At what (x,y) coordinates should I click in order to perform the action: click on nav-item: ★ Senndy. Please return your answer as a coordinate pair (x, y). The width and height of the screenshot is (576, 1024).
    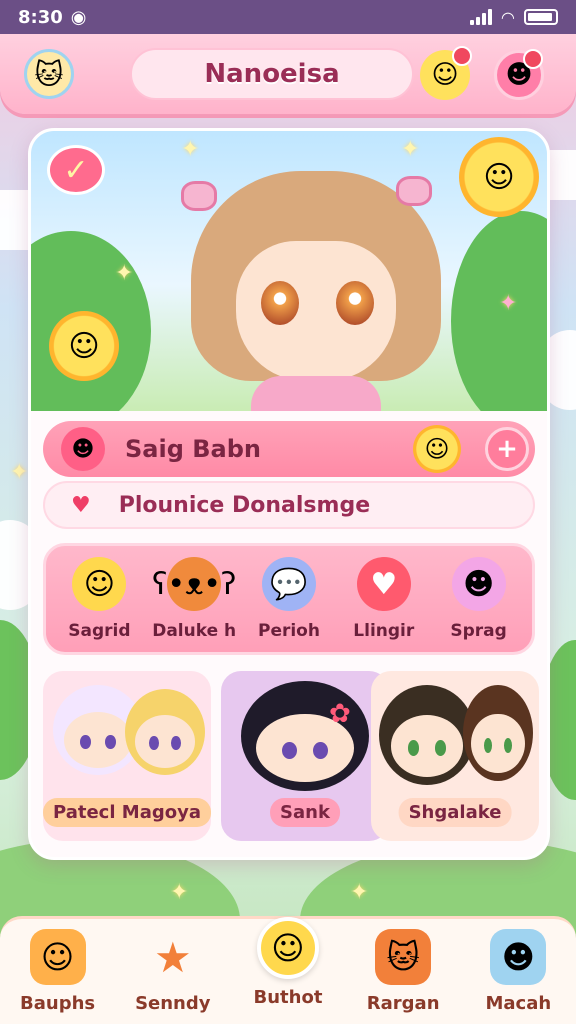
    Looking at the image, I should click on (173, 972).